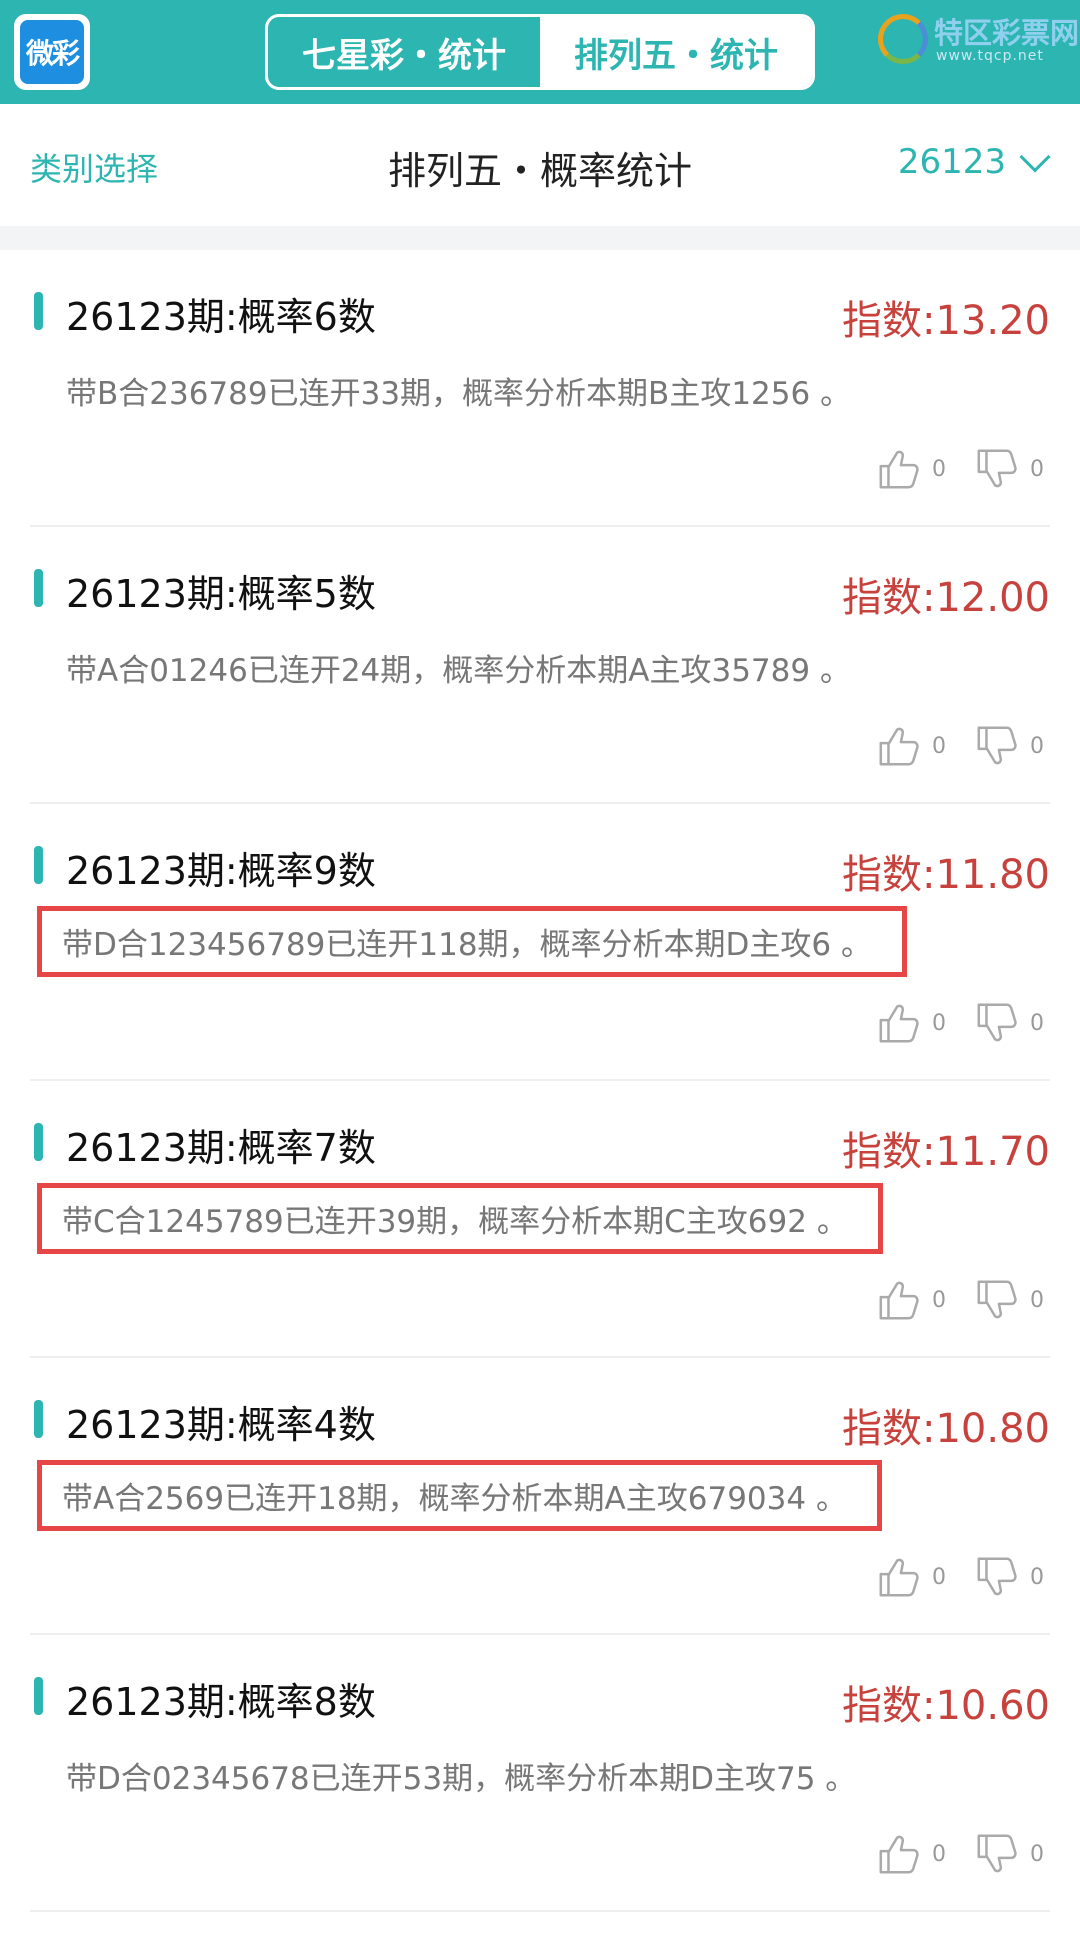  I want to click on item-title: 26123期:概率7数, so click(221, 1148).